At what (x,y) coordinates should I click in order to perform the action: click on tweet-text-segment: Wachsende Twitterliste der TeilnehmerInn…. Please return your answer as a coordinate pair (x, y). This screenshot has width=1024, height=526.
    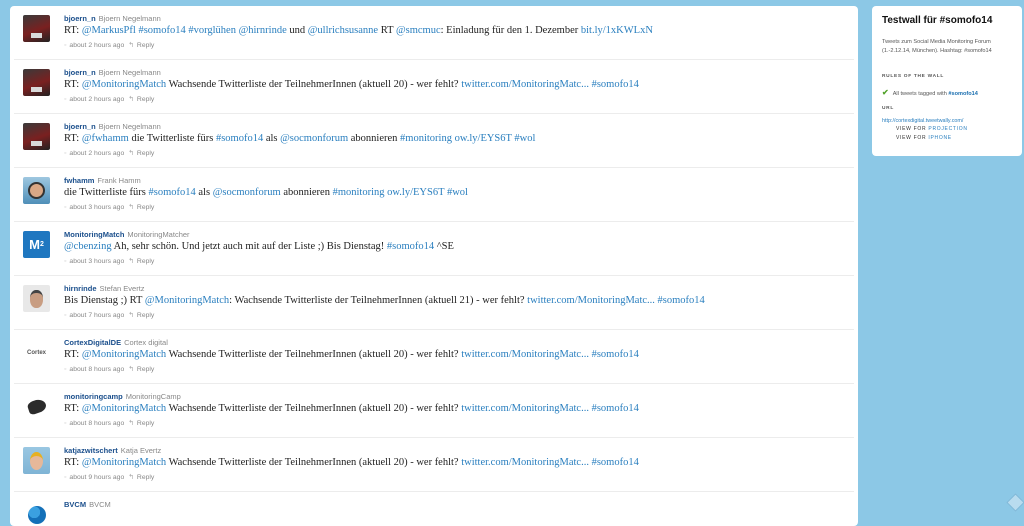
    Looking at the image, I should click on (314, 354).